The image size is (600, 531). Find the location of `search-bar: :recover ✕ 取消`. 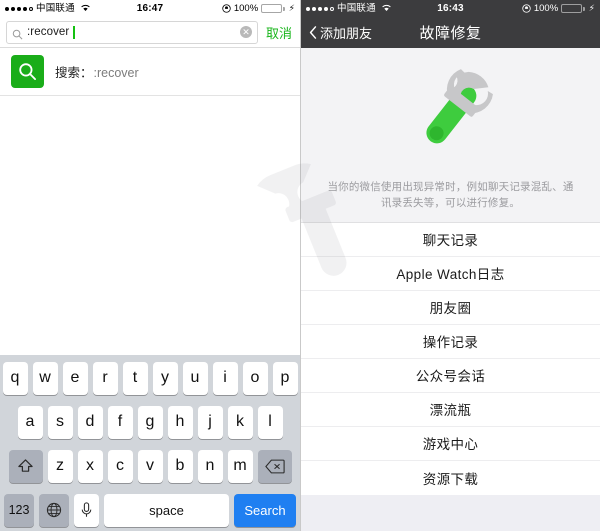

search-bar: :recover ✕ 取消 is located at coordinates (150, 32).